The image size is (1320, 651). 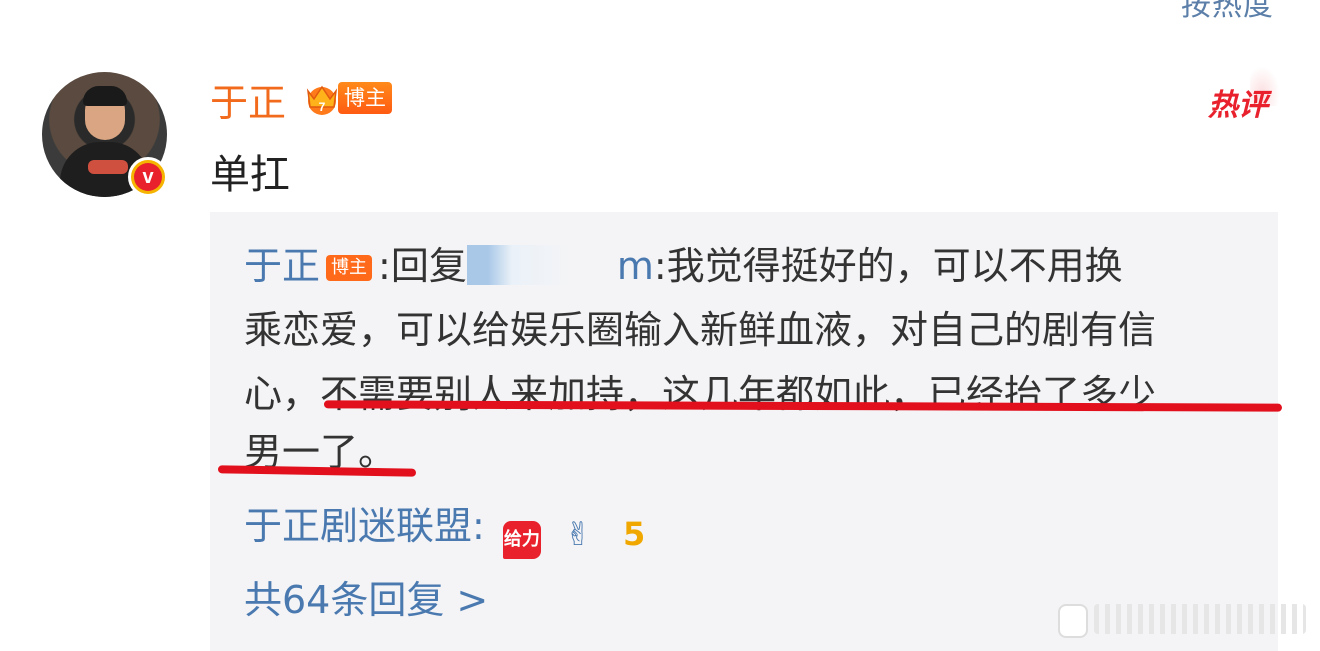 I want to click on reply-line-1: 于正 博主:回复 m:我觉得挺好的，可以不用换, so click(x=744, y=266).